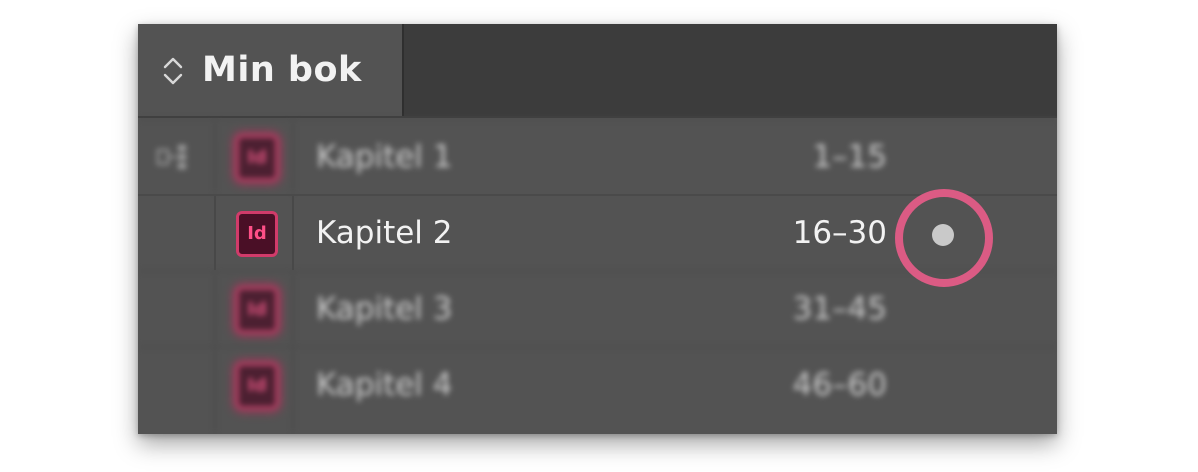  Describe the element at coordinates (839, 309) in the screenshot. I see `document-page-range: 31–45` at that location.